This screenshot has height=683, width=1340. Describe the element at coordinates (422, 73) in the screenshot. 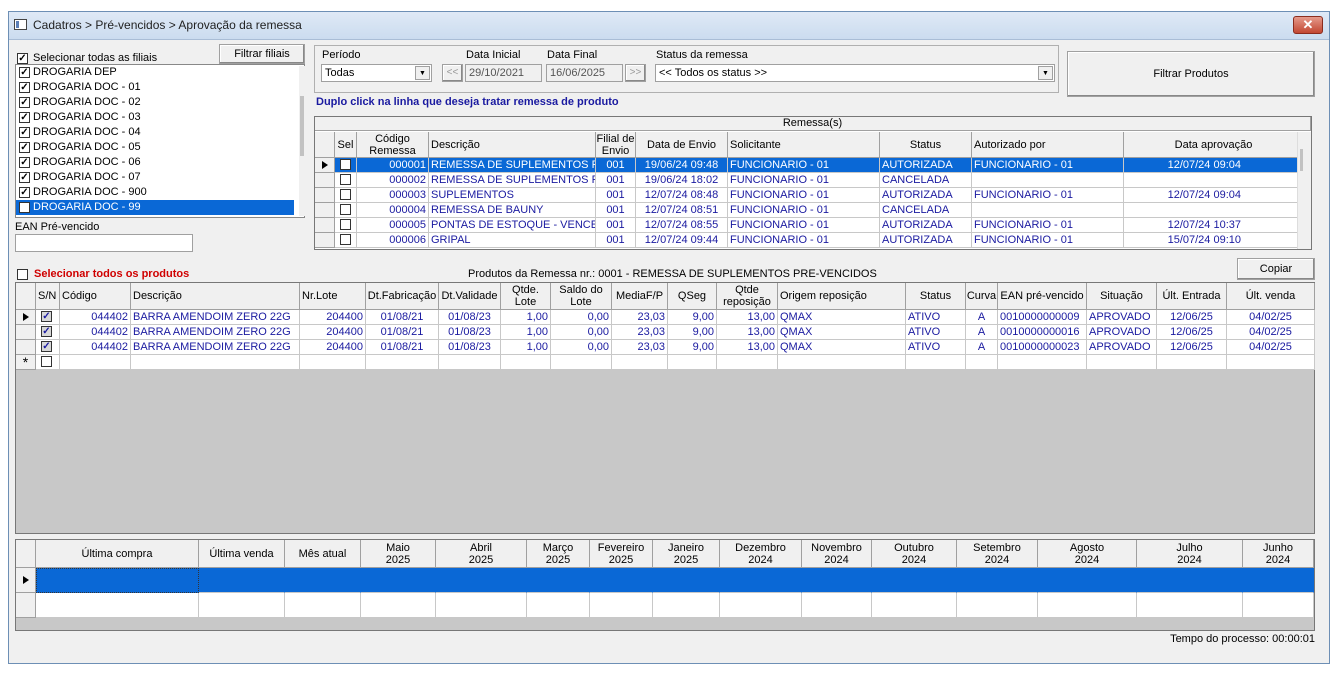

I see `chevron-down-icon: ▼` at that location.